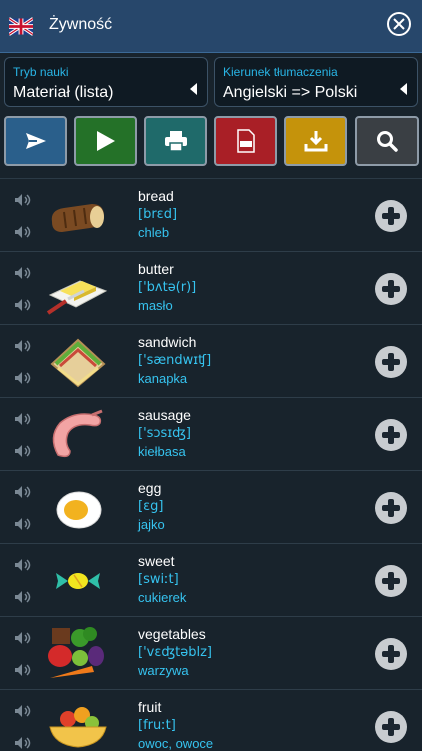 This screenshot has height=751, width=422. Describe the element at coordinates (150, 707) in the screenshot. I see `word-text: fruit` at that location.